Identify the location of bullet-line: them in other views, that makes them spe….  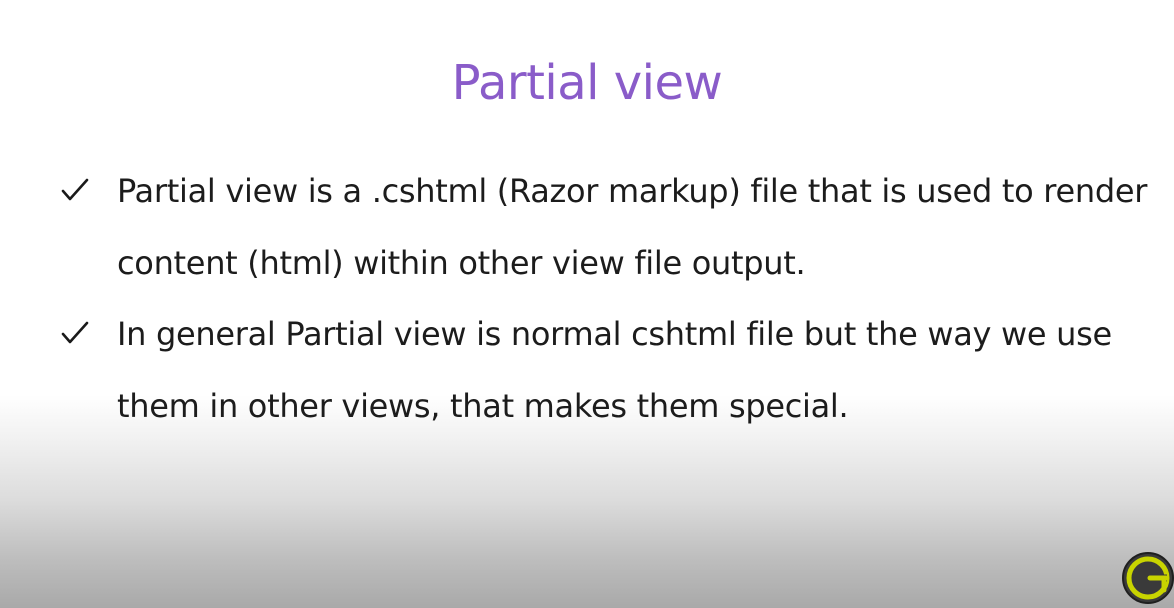
(483, 406).